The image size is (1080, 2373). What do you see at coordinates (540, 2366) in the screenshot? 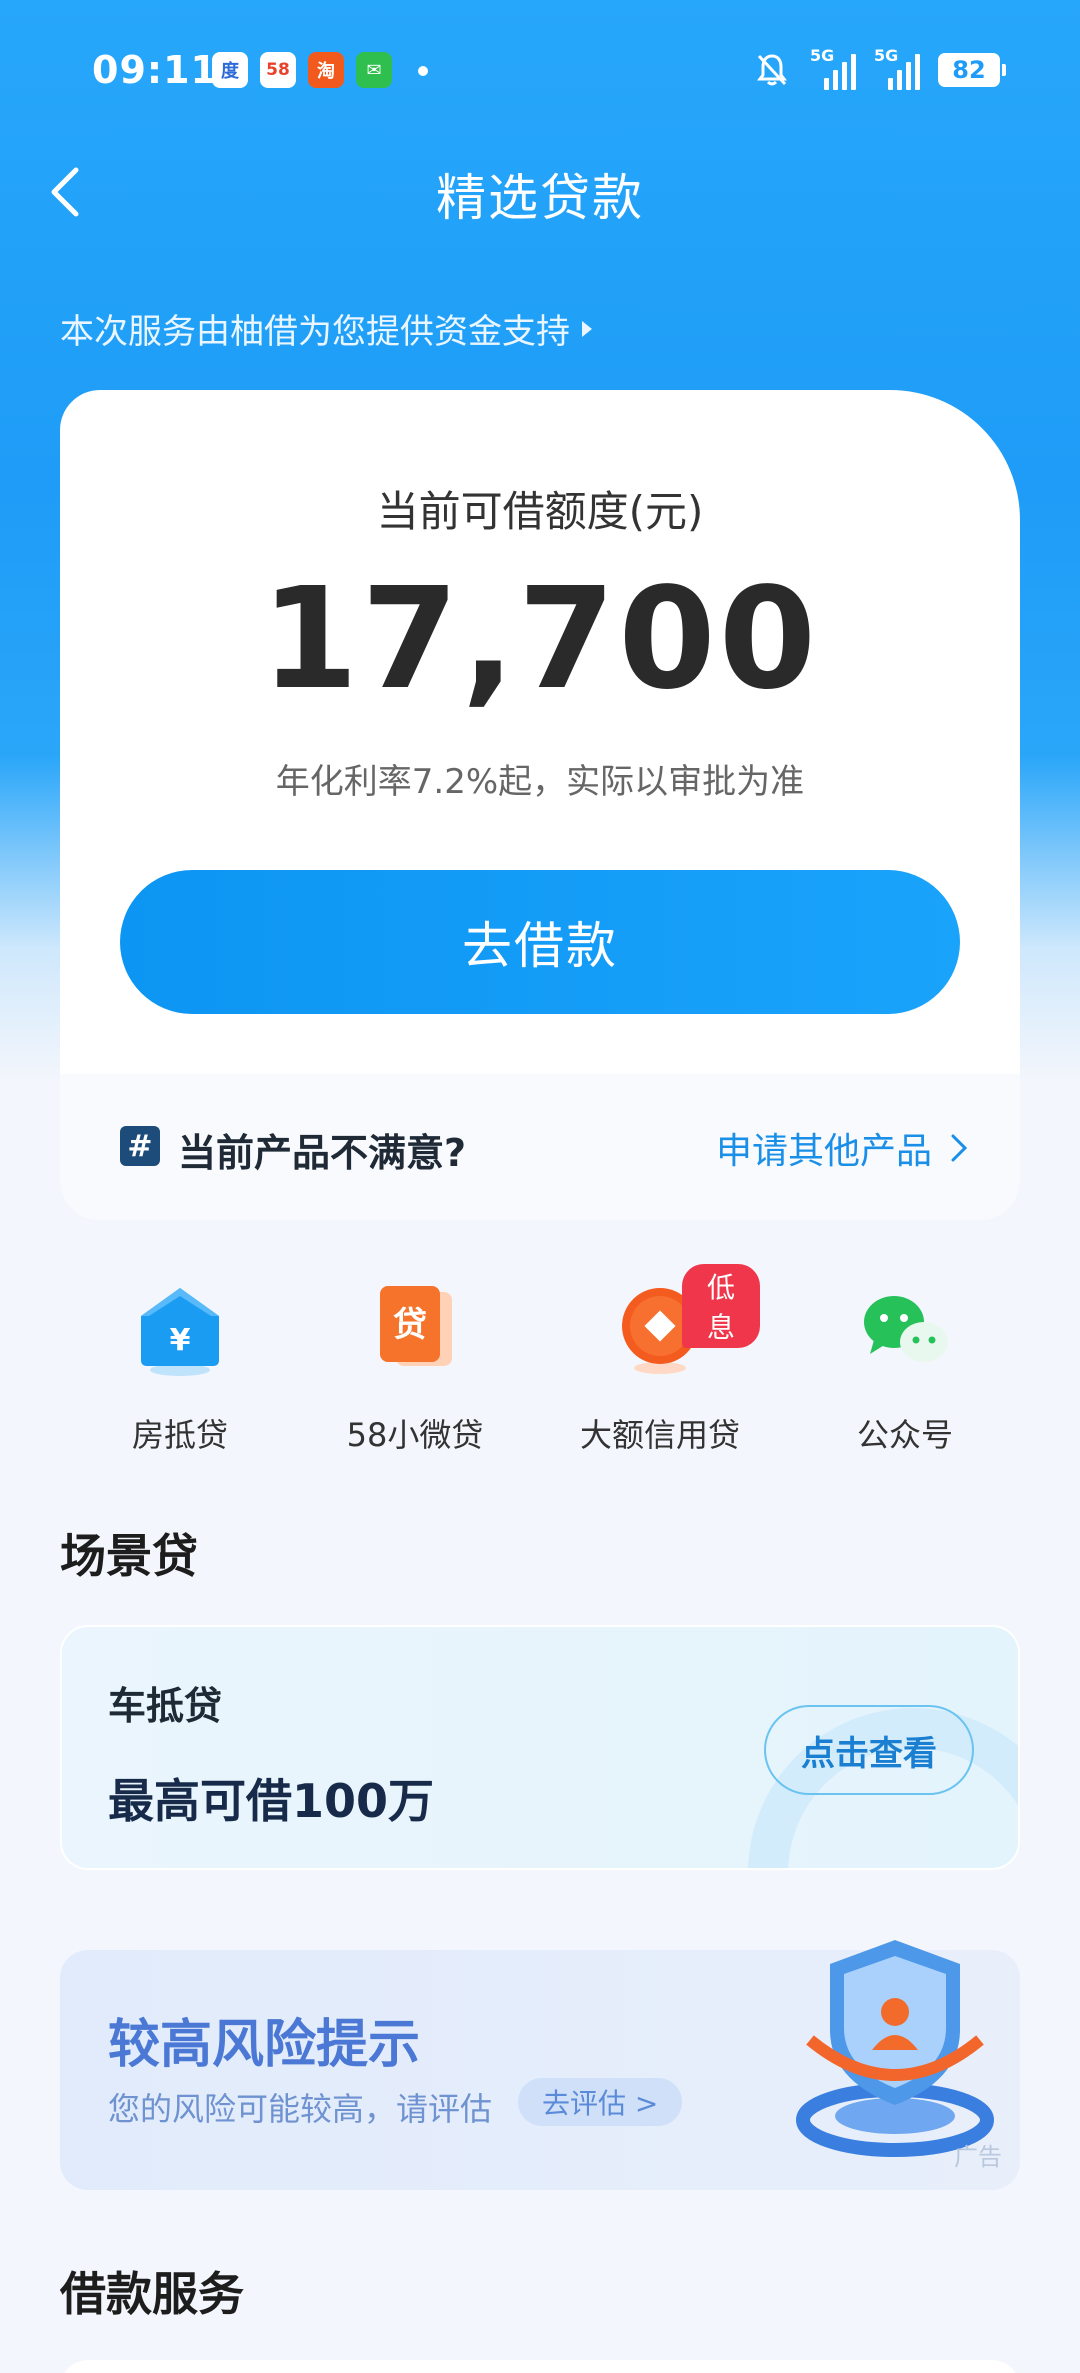
I see `loan-service-card` at bounding box center [540, 2366].